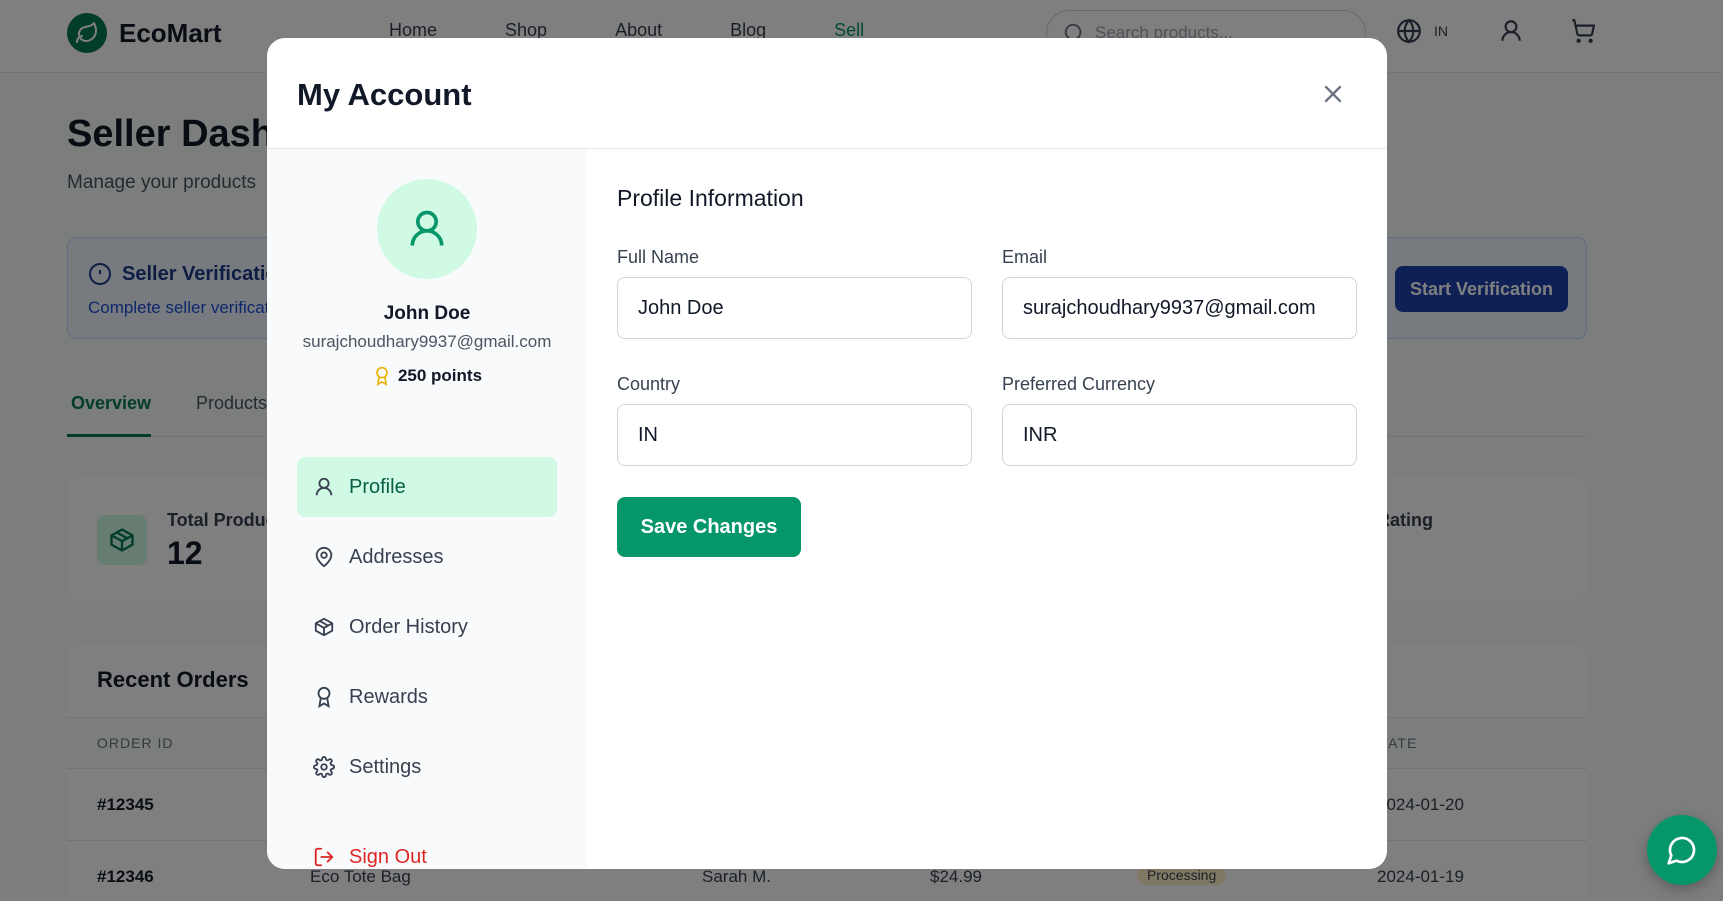 Image resolution: width=1723 pixels, height=901 pixels. I want to click on section-title: Profile Information, so click(710, 198).